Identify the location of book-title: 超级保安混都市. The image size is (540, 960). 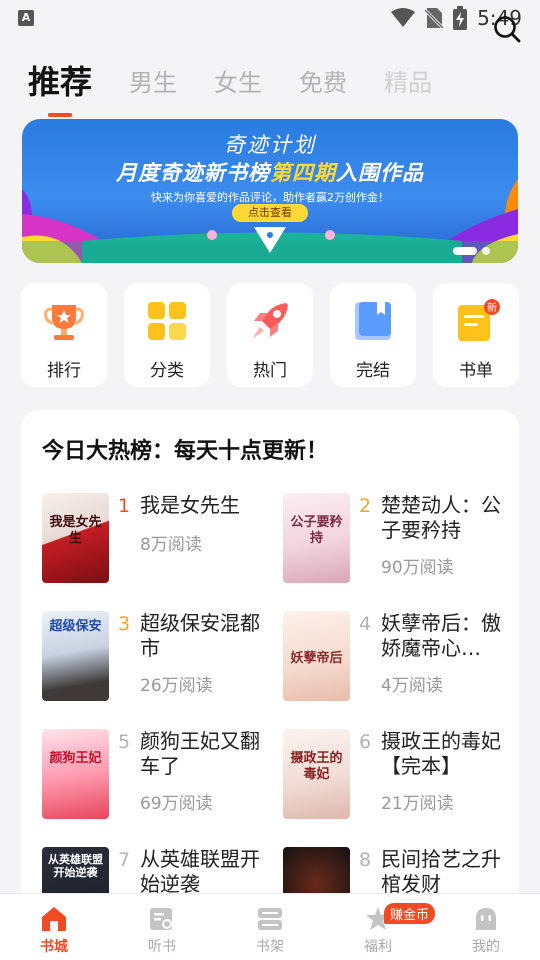
(200, 635).